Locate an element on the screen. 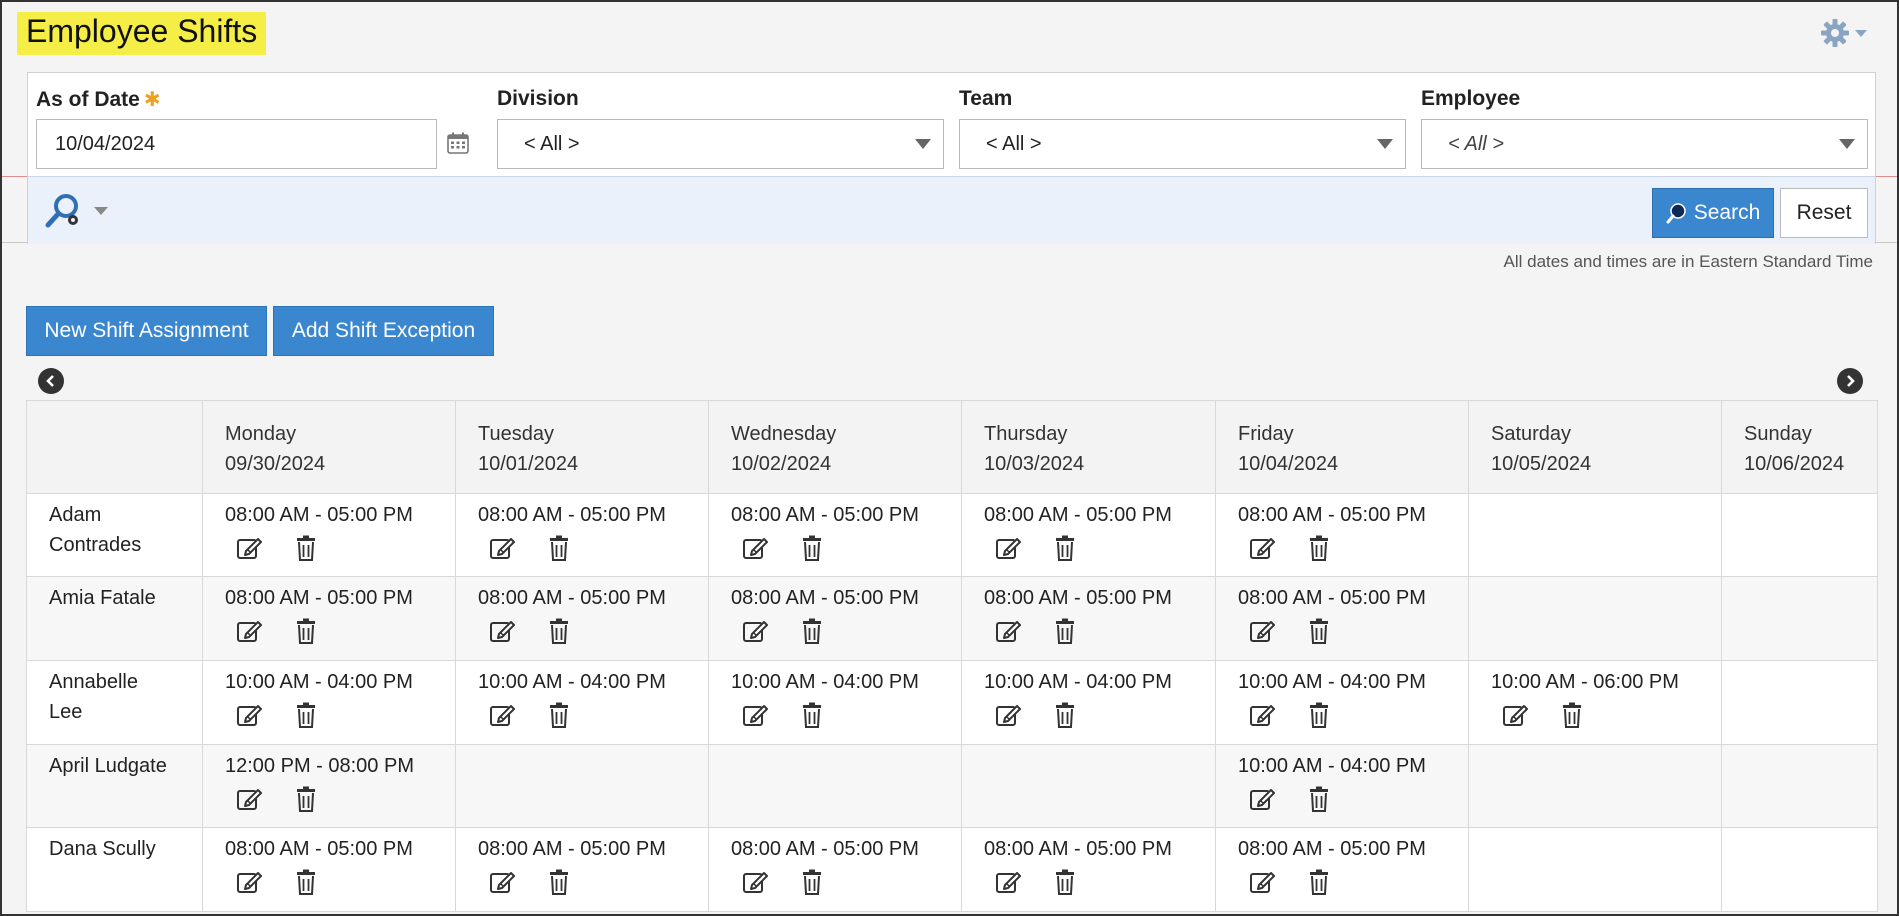 The height and width of the screenshot is (916, 1899). chevron-right-icon is located at coordinates (1851, 381).